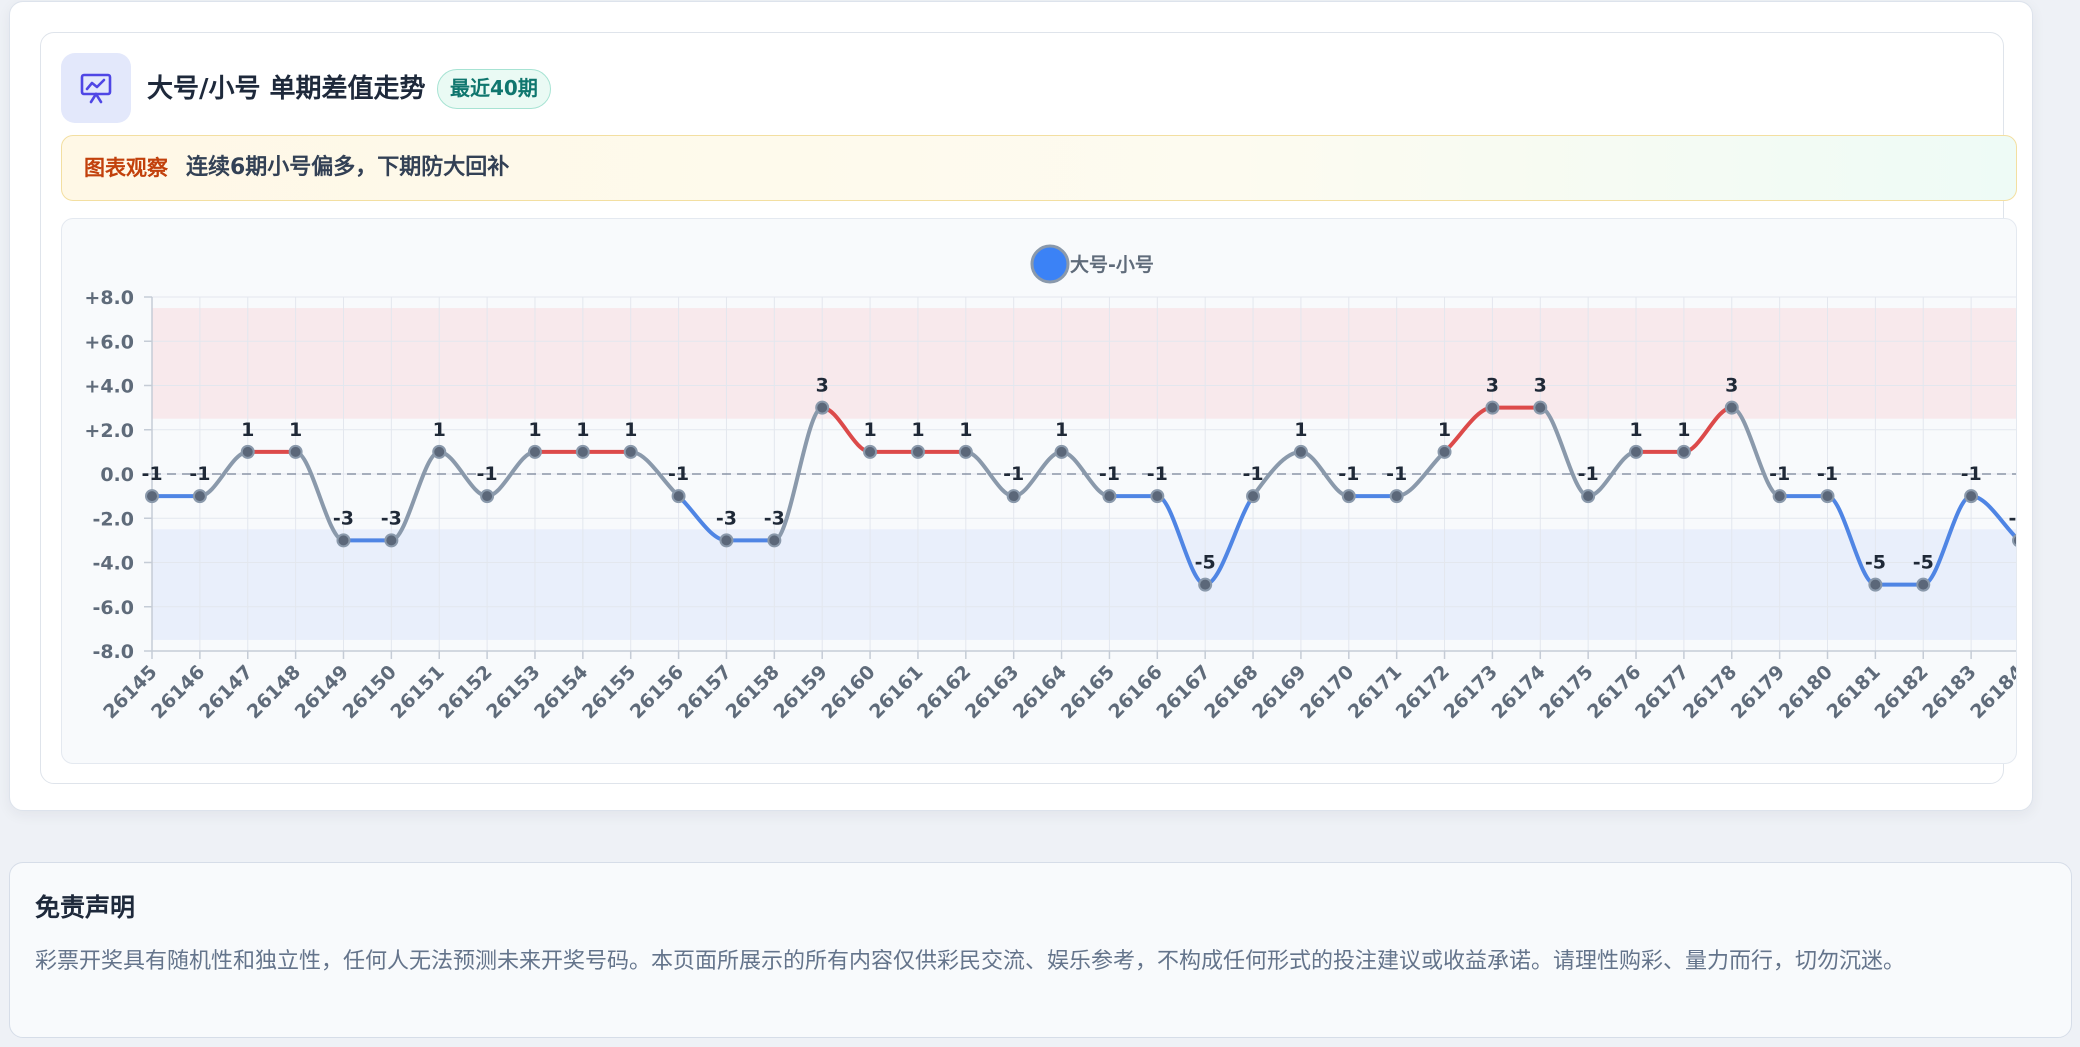 The width and height of the screenshot is (2080, 1047). What do you see at coordinates (109, 431) in the screenshot?
I see `y-tick-label: +2.0` at bounding box center [109, 431].